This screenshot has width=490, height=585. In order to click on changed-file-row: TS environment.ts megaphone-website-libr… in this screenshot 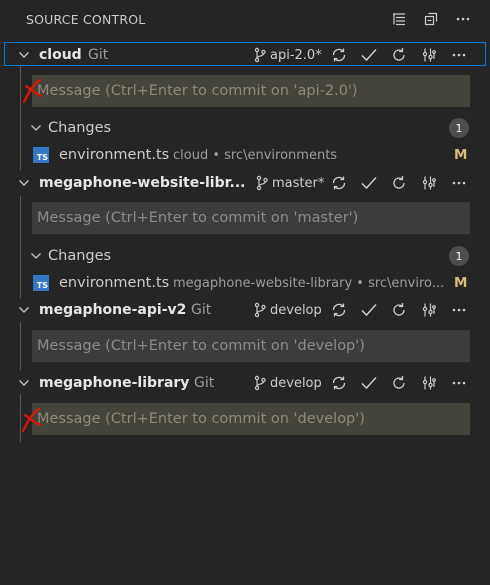, I will do `click(245, 283)`.